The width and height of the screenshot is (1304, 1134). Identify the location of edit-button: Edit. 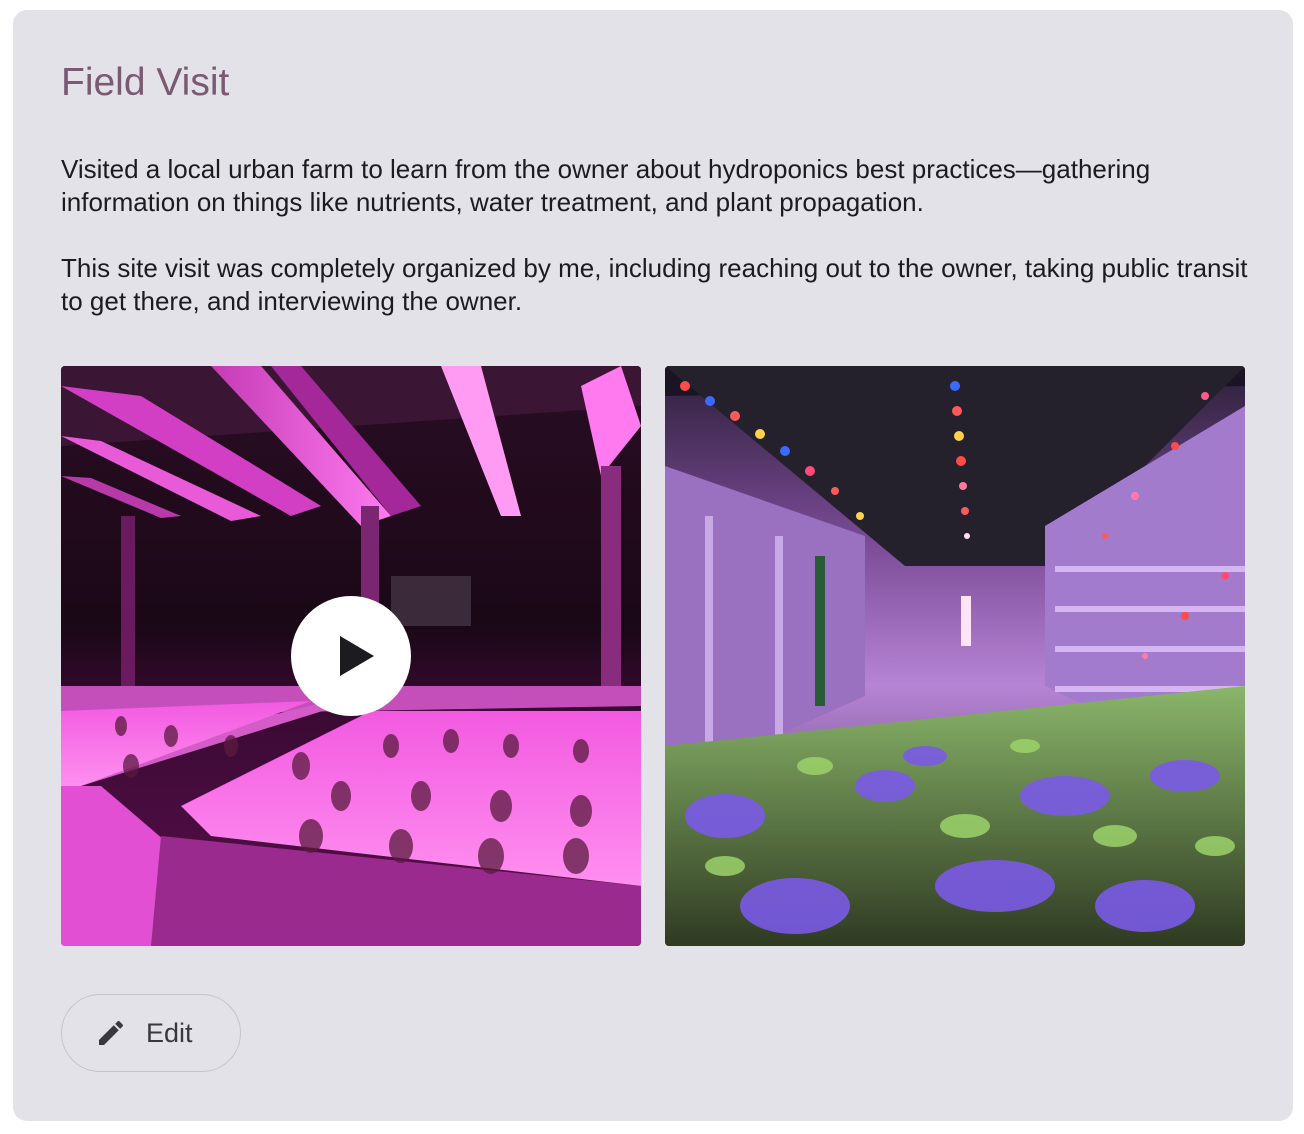
(151, 1033).